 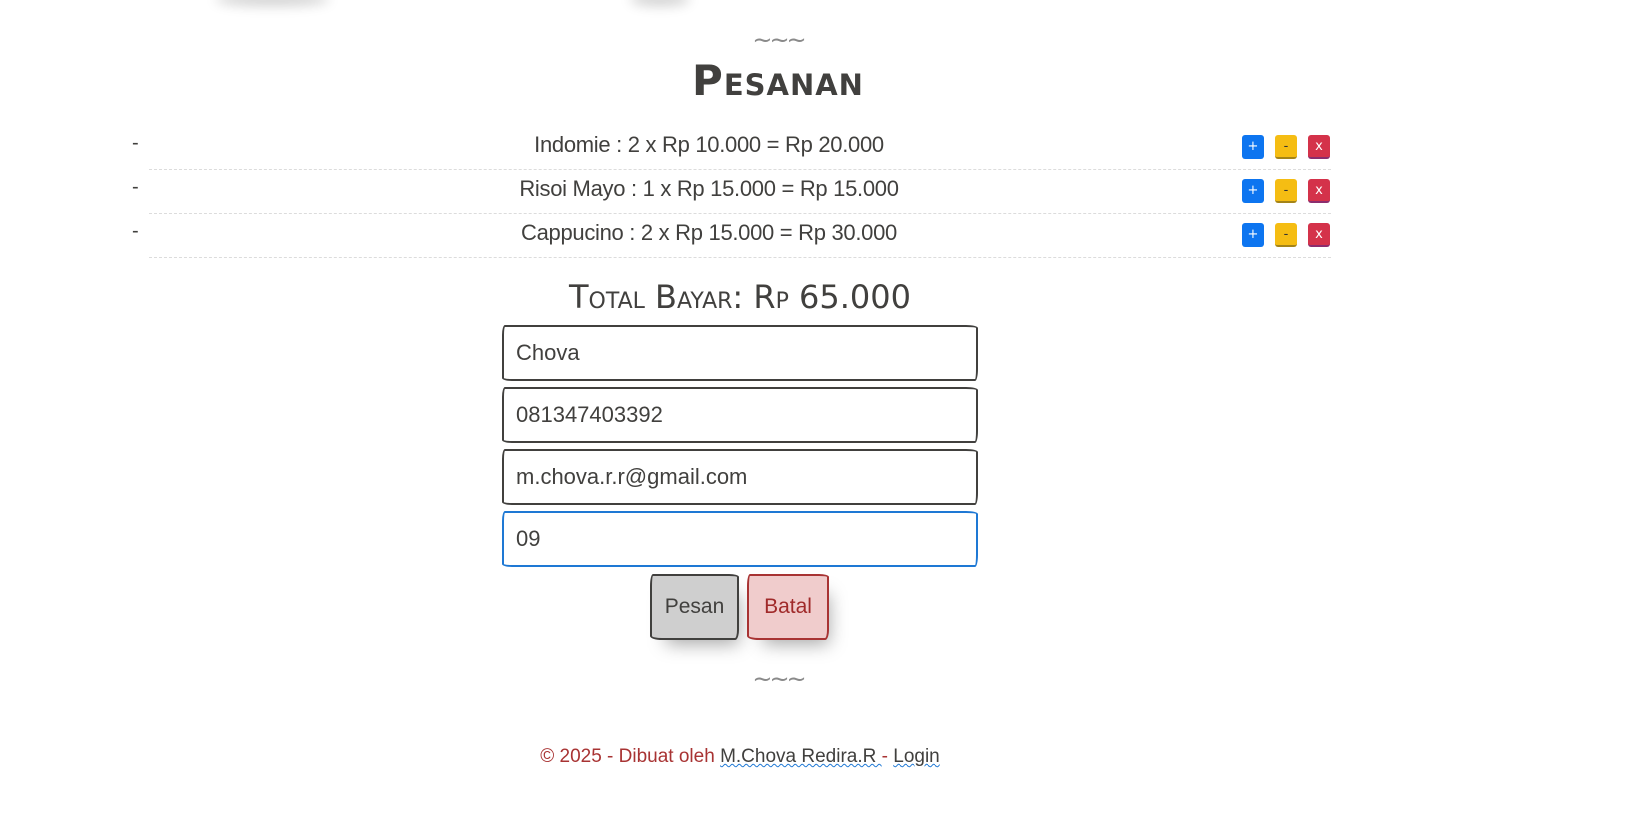 What do you see at coordinates (740, 477) in the screenshot?
I see `email-input` at bounding box center [740, 477].